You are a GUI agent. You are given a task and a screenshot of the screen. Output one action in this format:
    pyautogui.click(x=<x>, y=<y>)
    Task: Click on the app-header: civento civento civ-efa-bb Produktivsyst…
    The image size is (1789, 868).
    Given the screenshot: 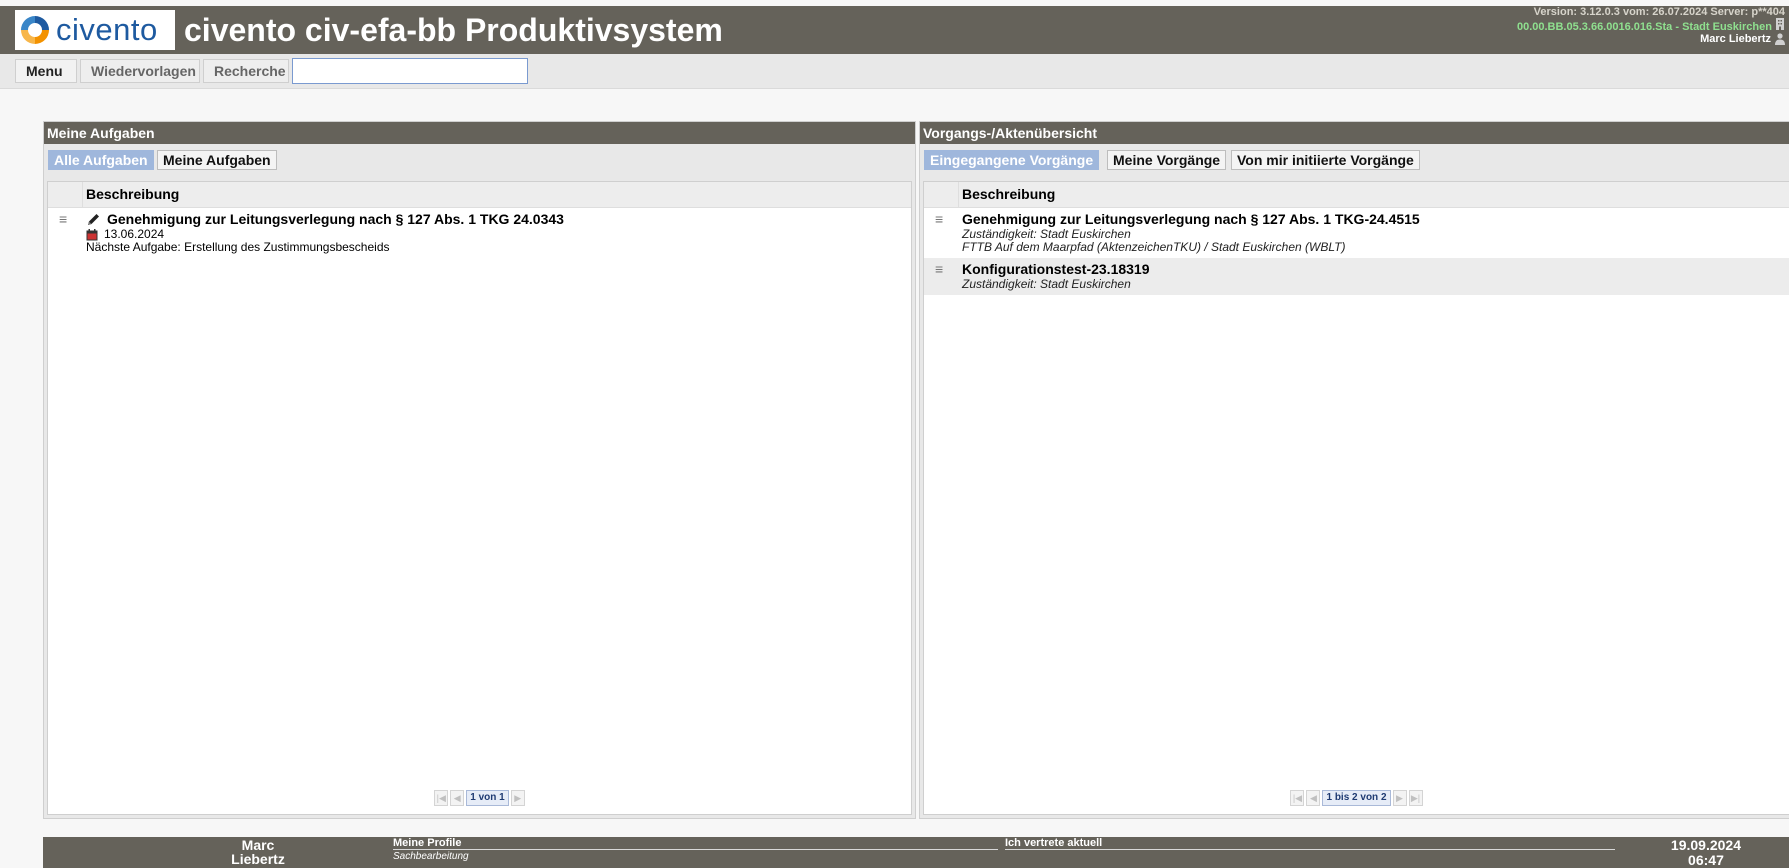 What is the action you would take?
    pyautogui.click(x=894, y=30)
    